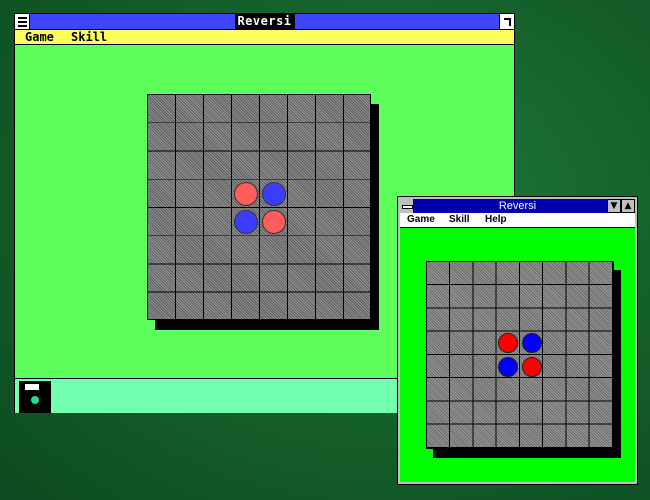 This screenshot has height=500, width=650. What do you see at coordinates (517, 220) in the screenshot?
I see `menu-bar: Game Skill Help` at bounding box center [517, 220].